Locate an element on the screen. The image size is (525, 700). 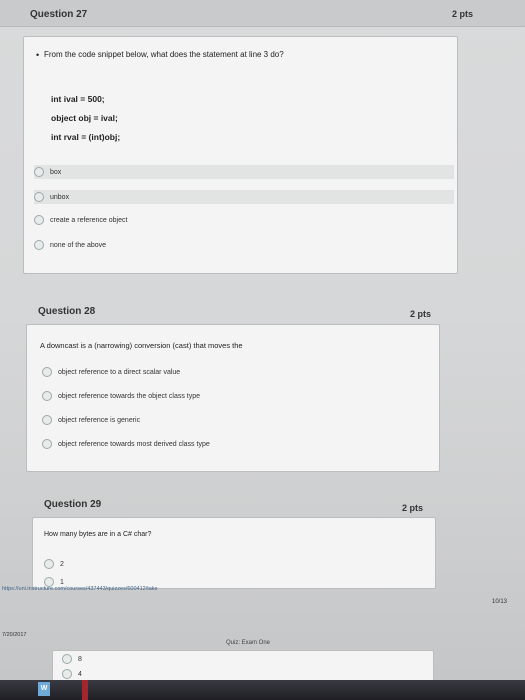
question-29-prompt: How many bytes are in a C# char? is located at coordinates (98, 534).